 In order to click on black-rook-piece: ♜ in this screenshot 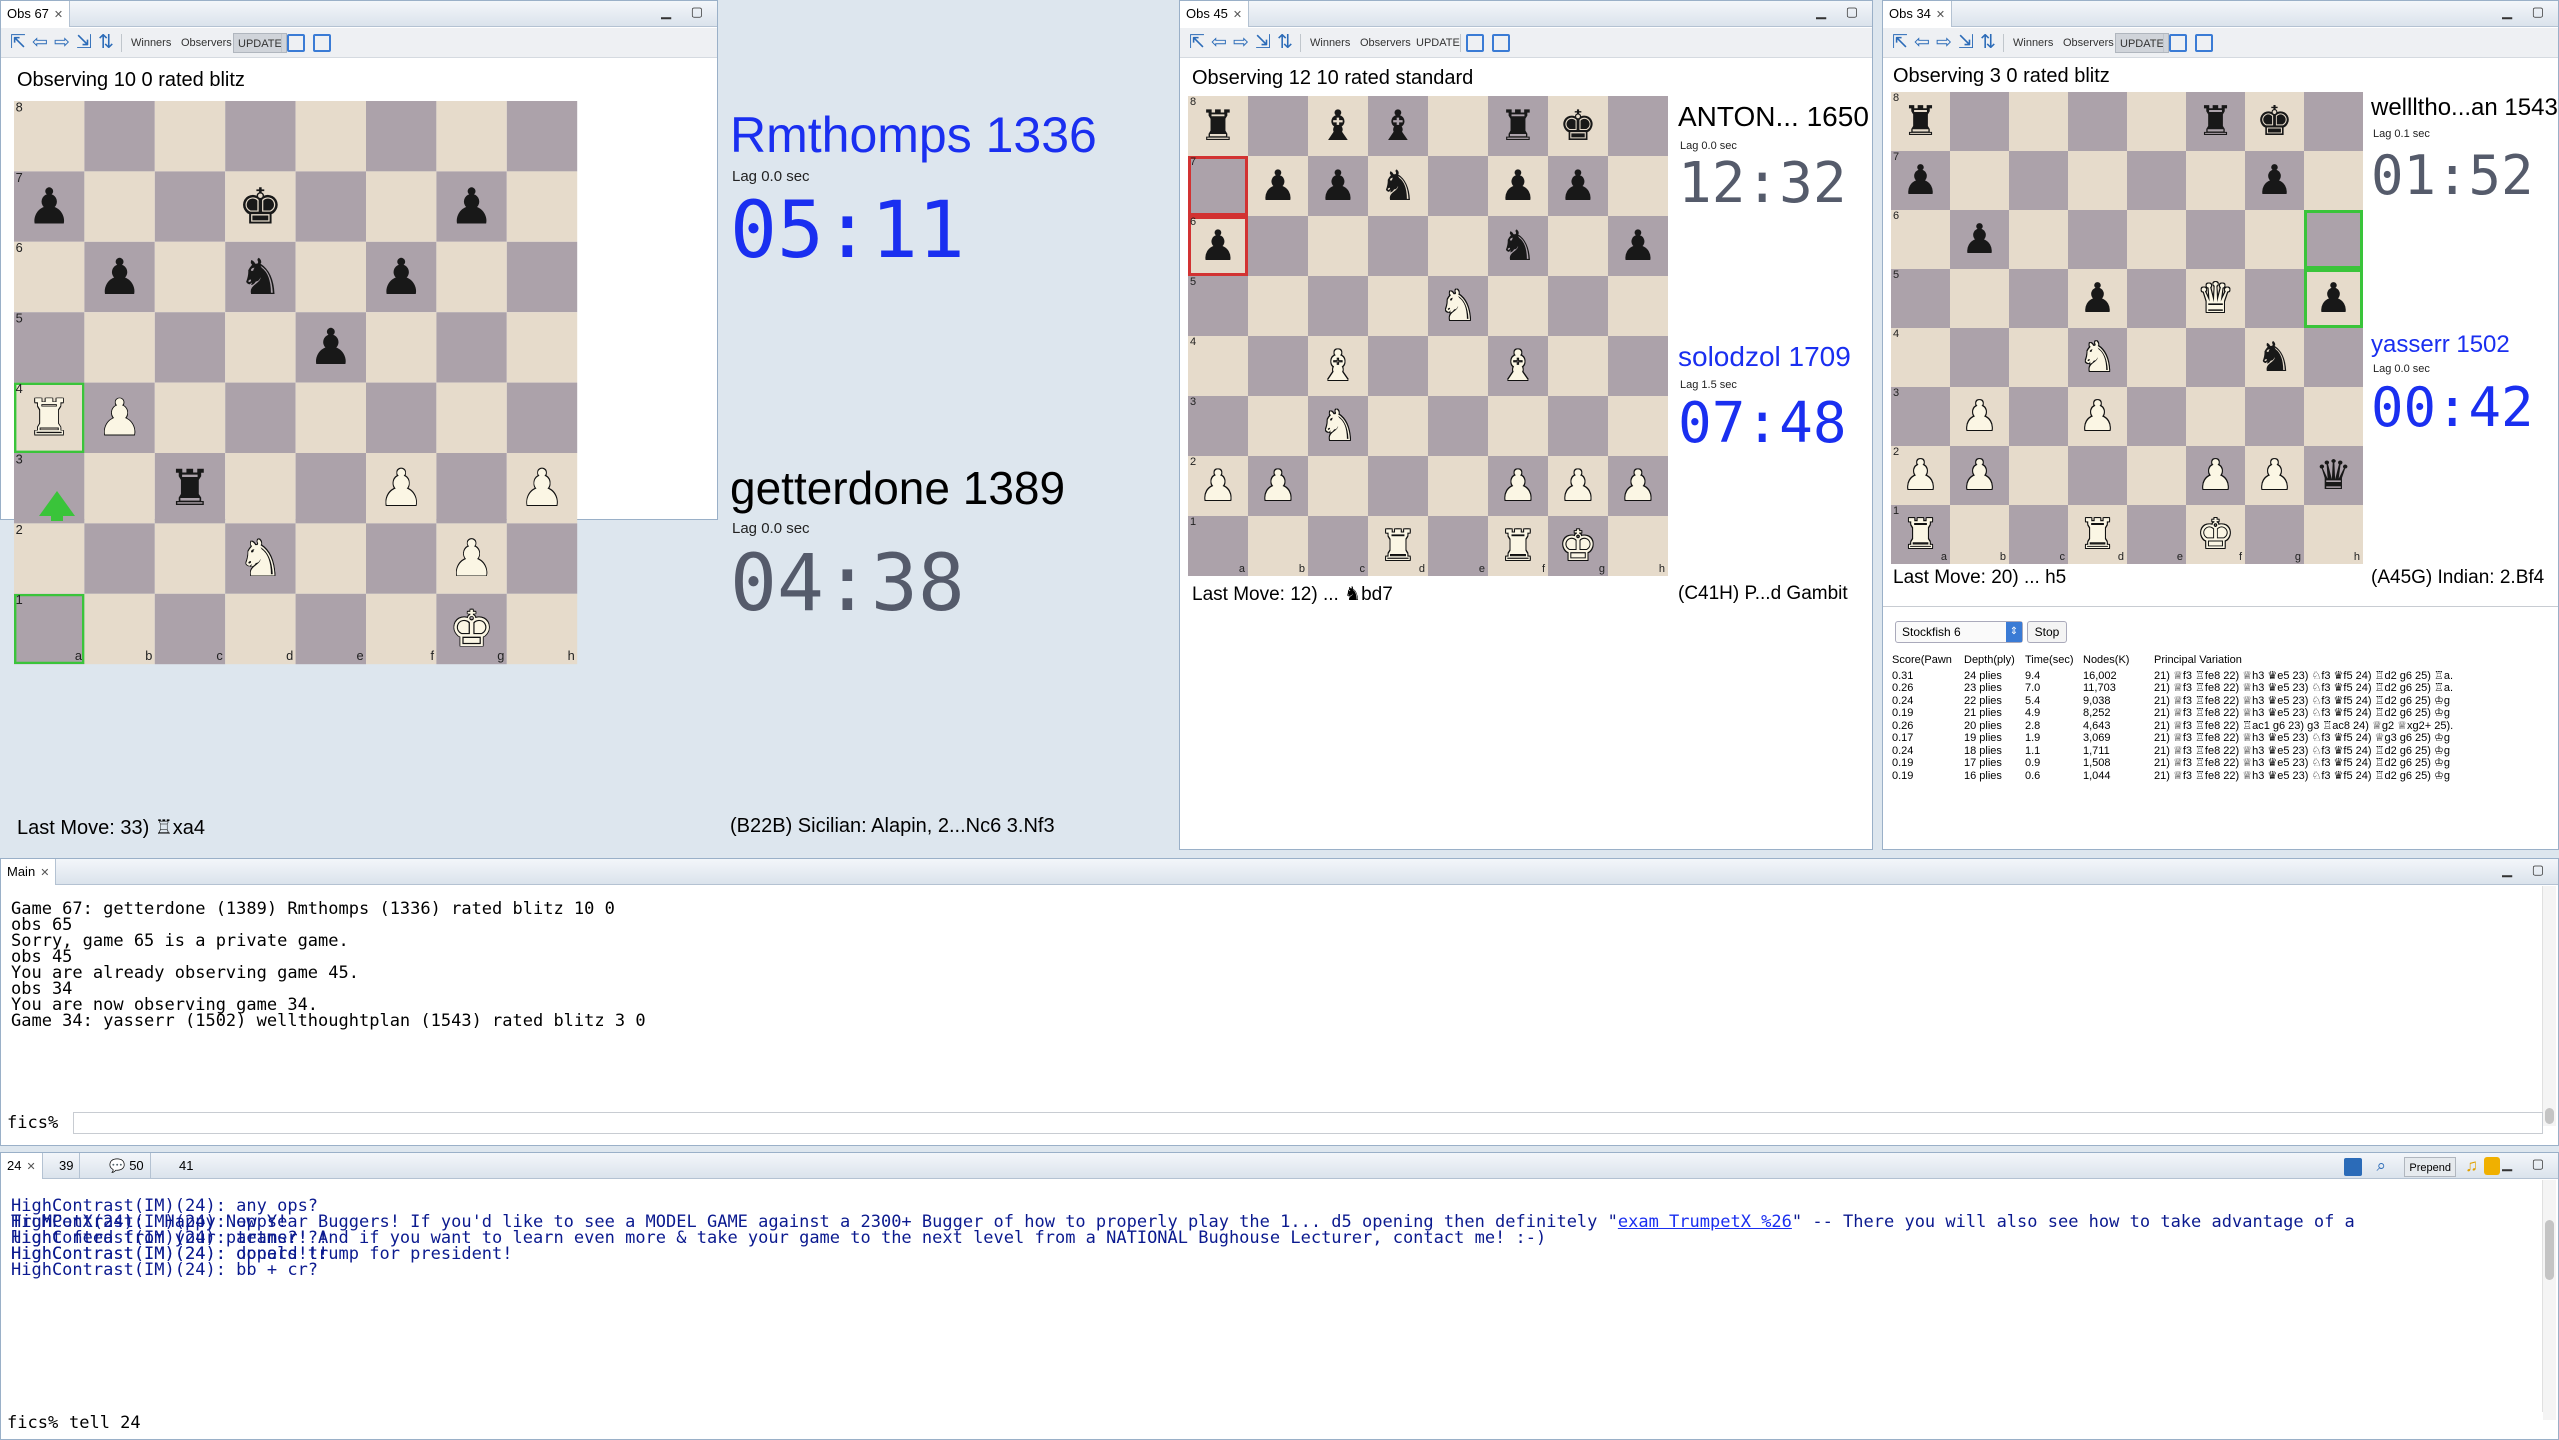, I will do `click(1920, 121)`.